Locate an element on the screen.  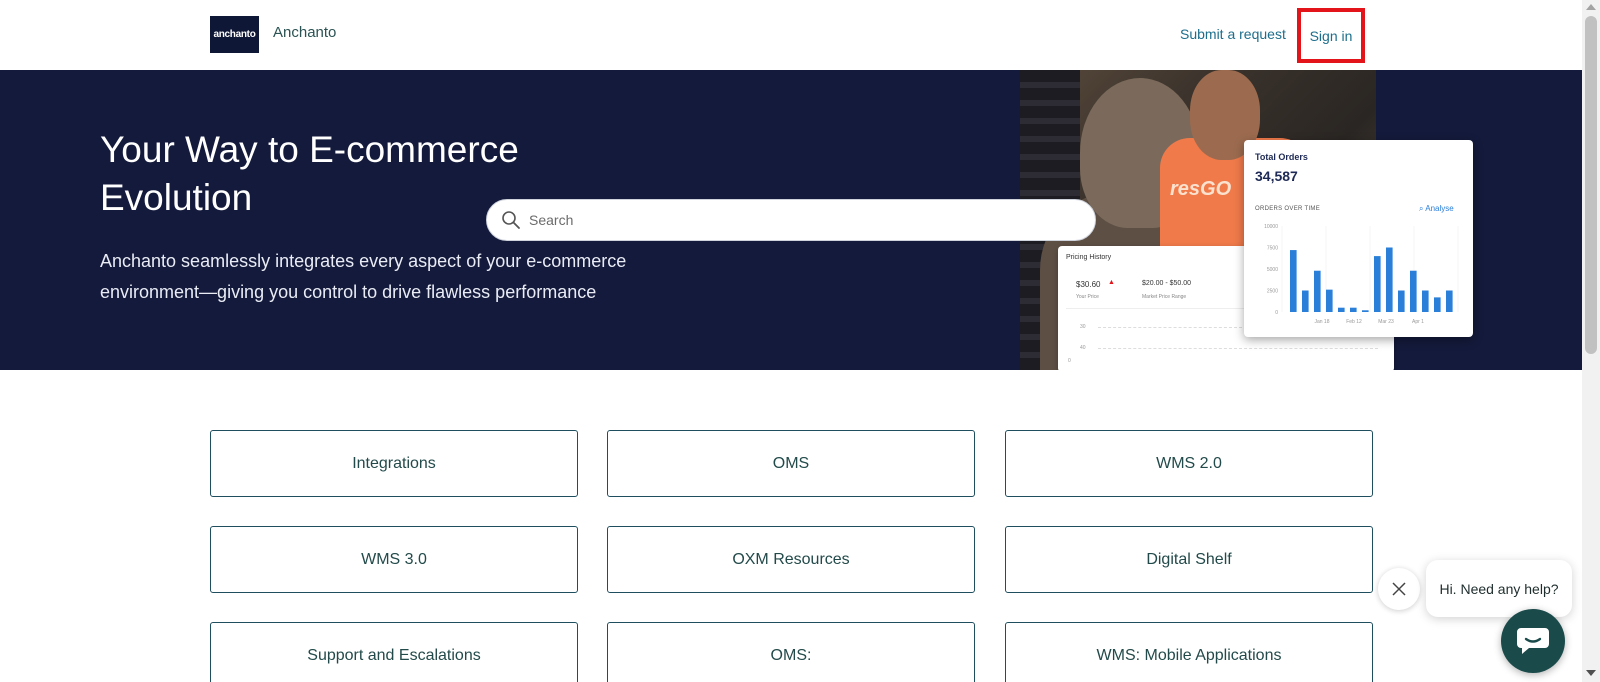
y-tick-label: 5000 is located at coordinates (1272, 270).